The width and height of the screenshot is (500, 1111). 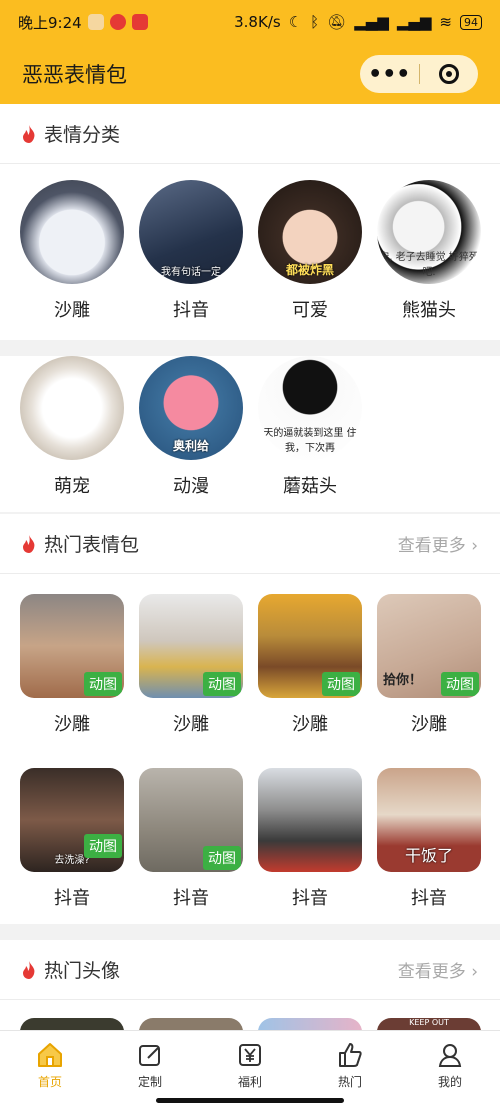 I want to click on tab-label: 我的, so click(x=449, y=1082).